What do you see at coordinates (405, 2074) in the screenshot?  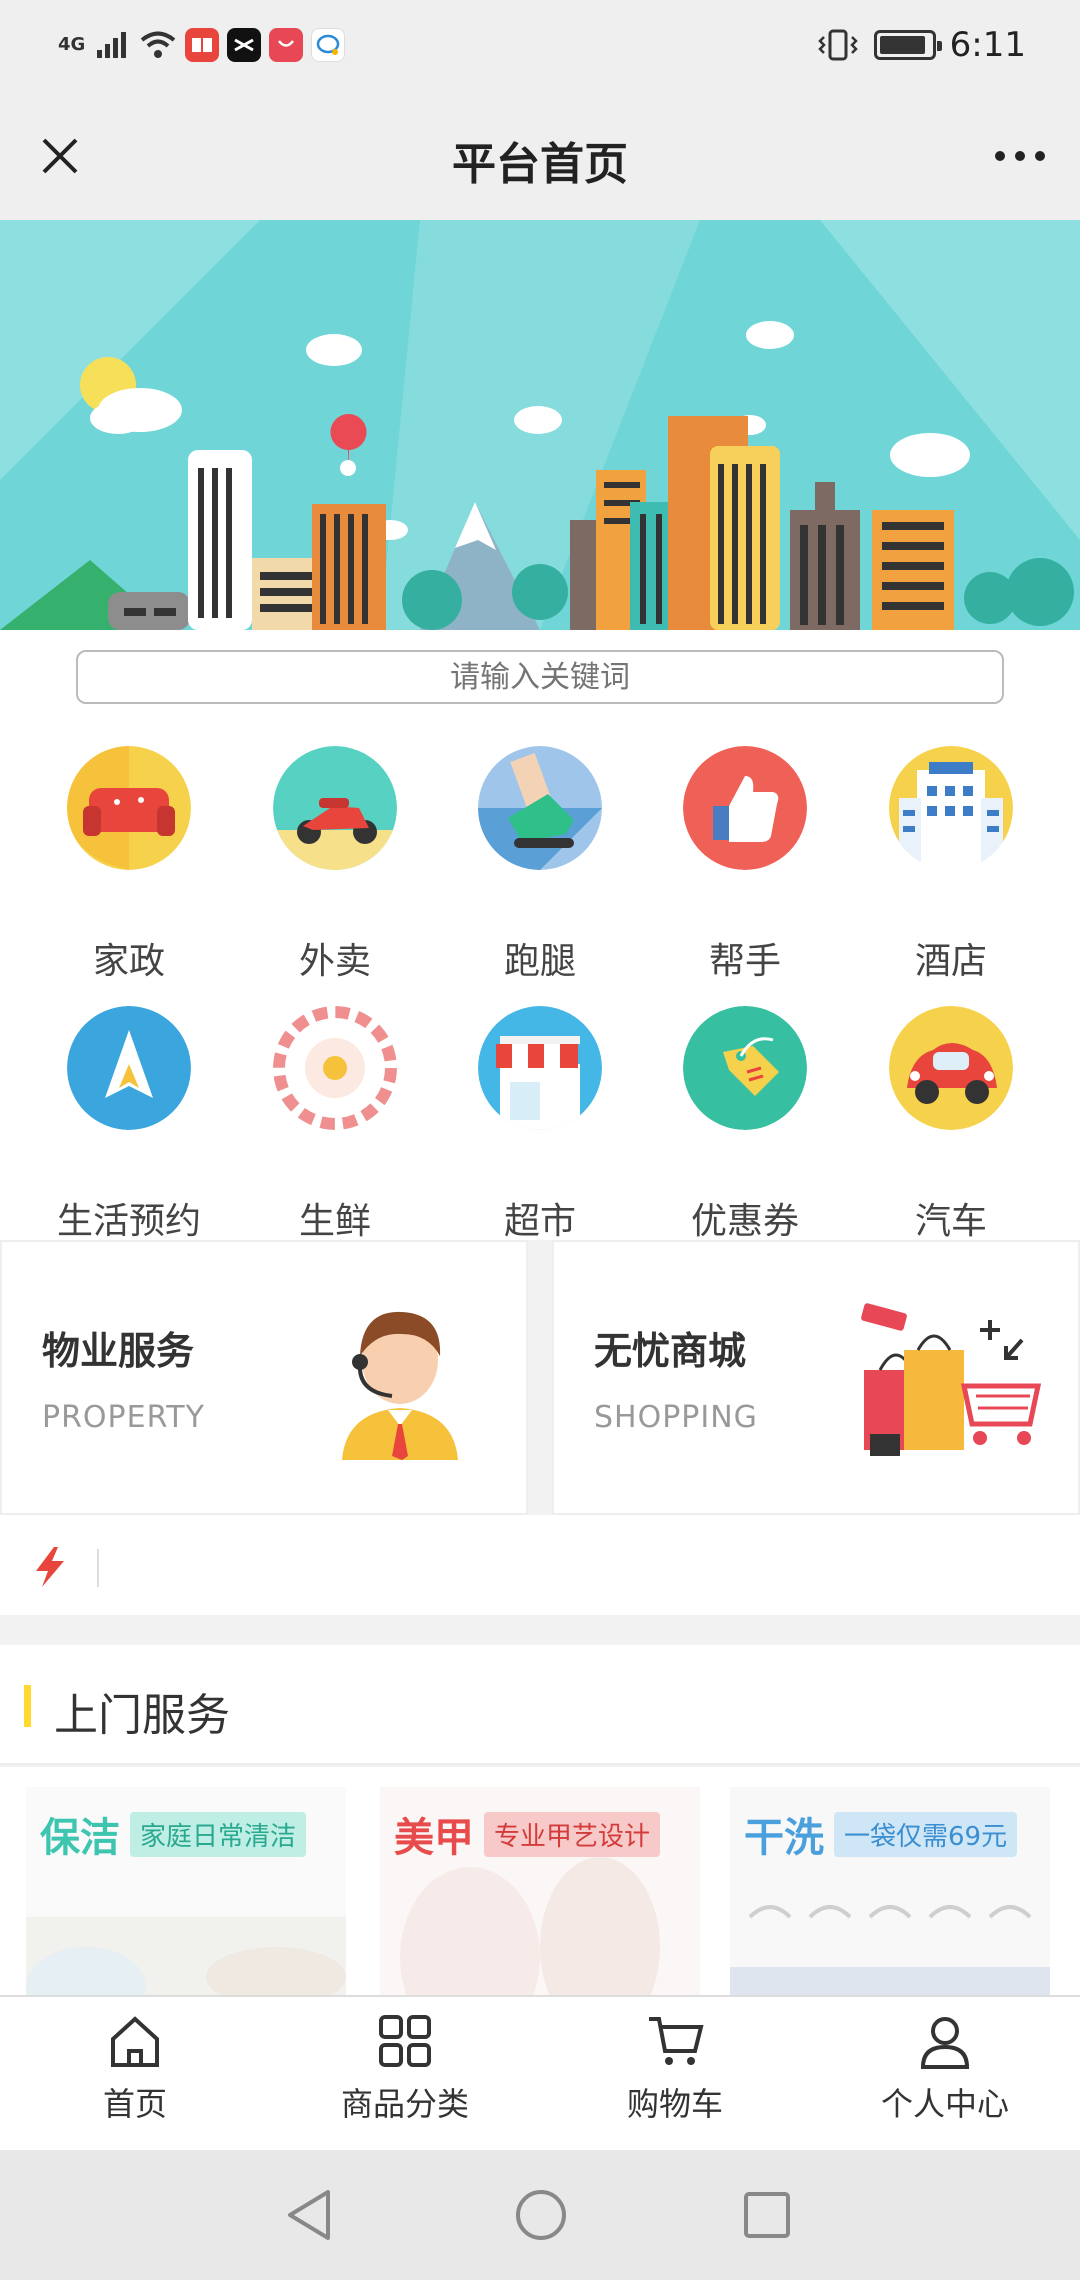 I see `tab-categories: 商品分类` at bounding box center [405, 2074].